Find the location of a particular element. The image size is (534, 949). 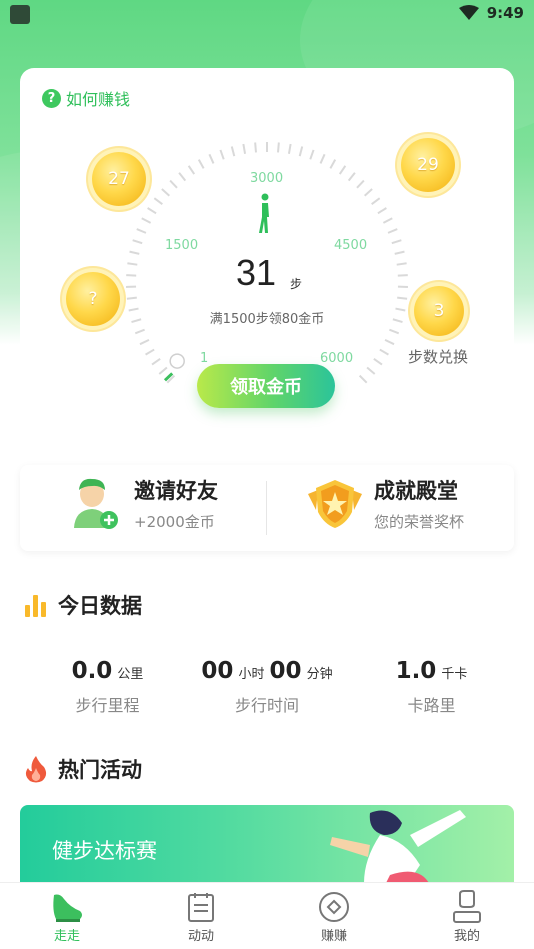

scale-label-1500: 1500 is located at coordinates (182, 245).